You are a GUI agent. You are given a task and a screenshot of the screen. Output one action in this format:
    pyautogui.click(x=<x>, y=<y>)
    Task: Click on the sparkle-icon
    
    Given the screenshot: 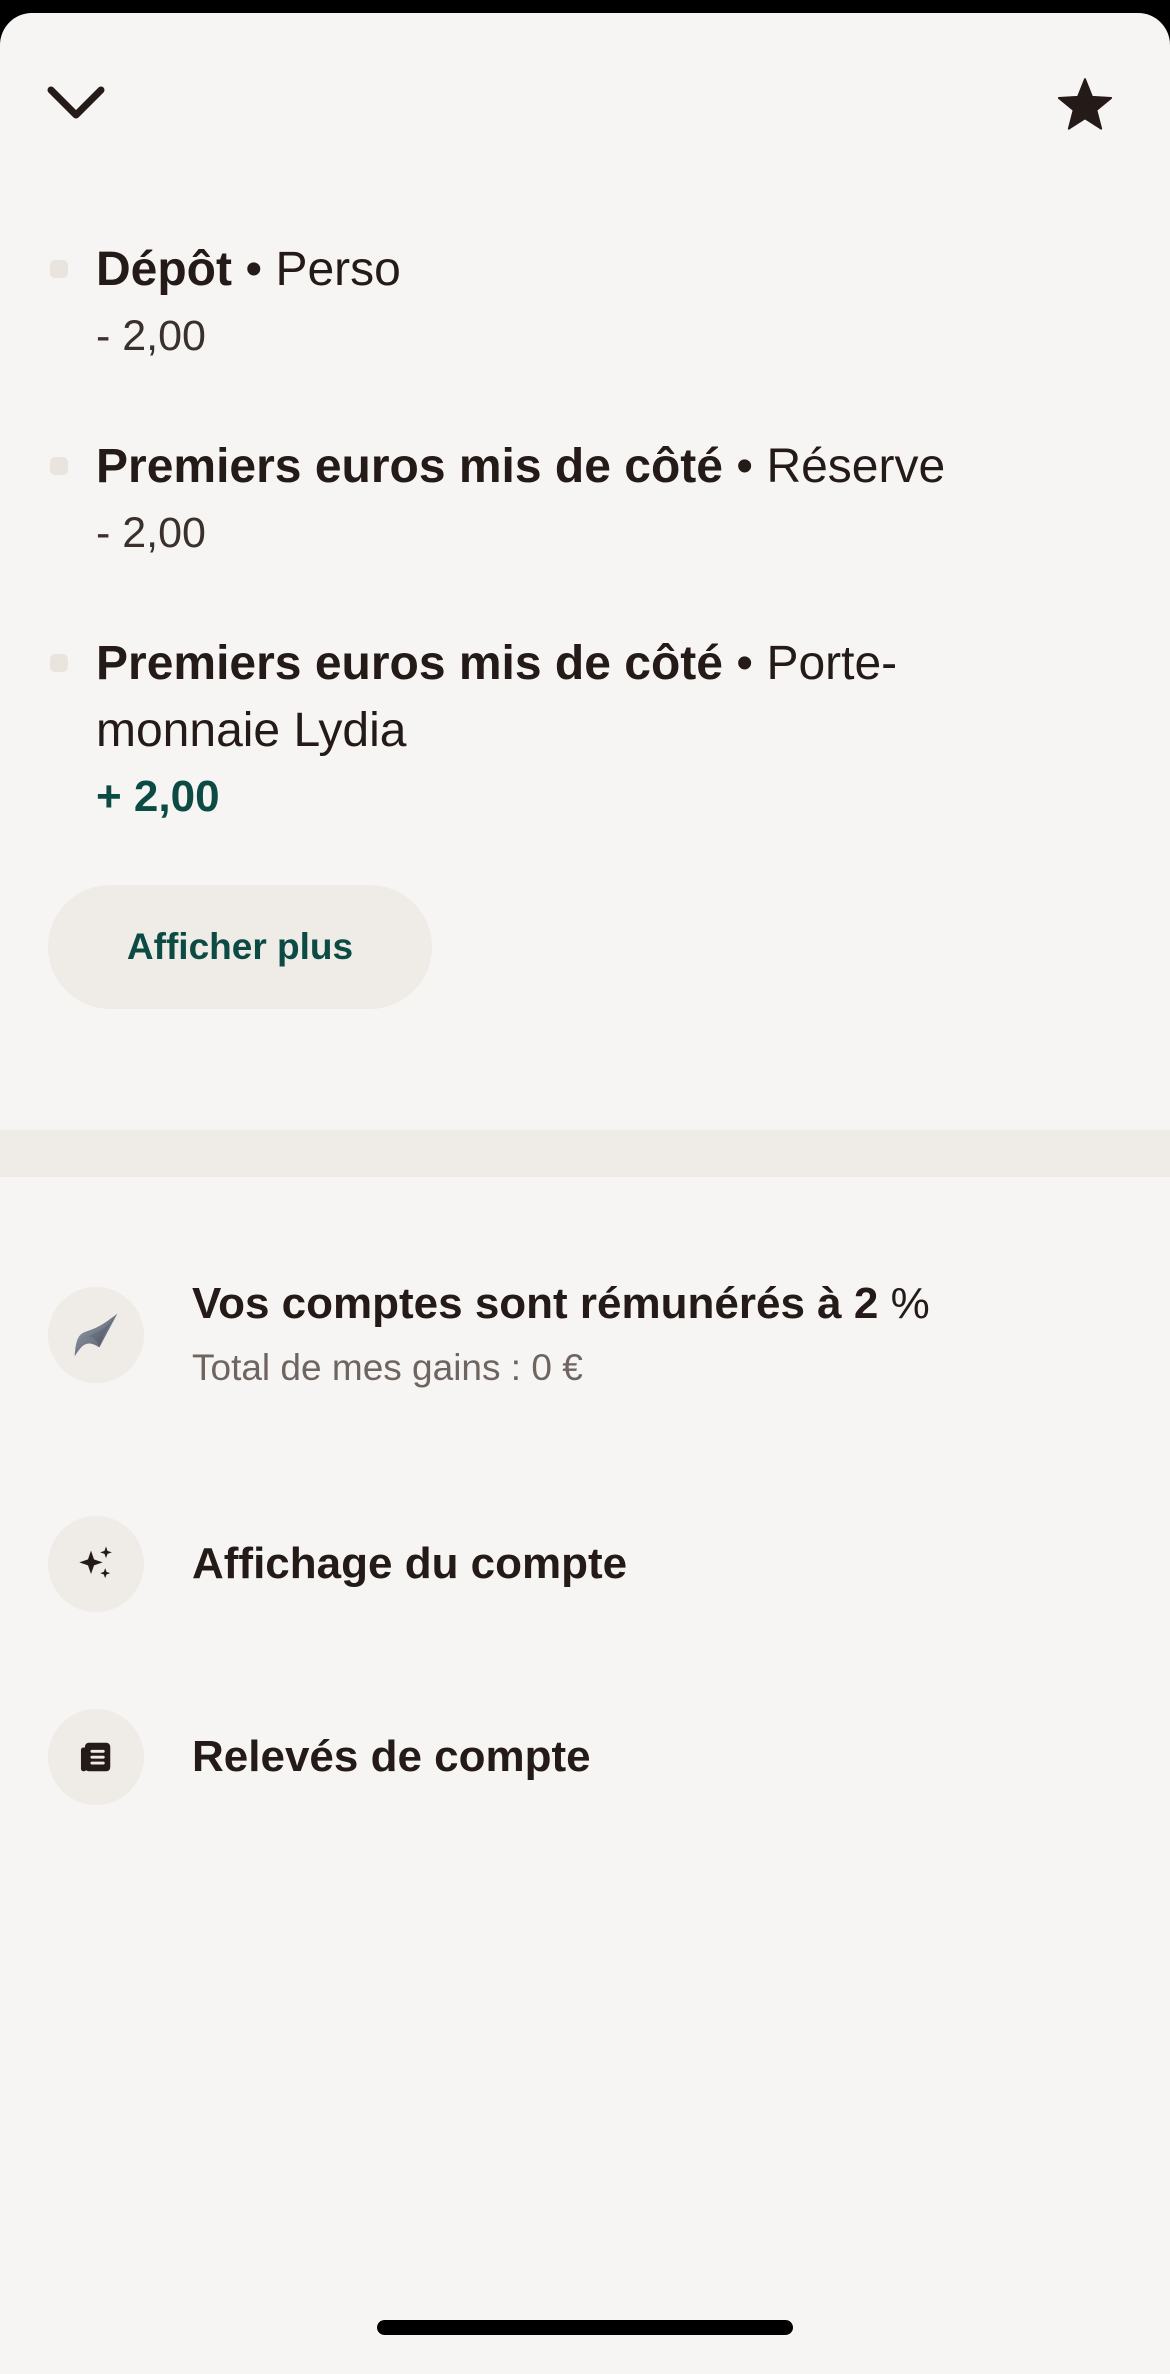 What is the action you would take?
    pyautogui.click(x=96, y=1335)
    